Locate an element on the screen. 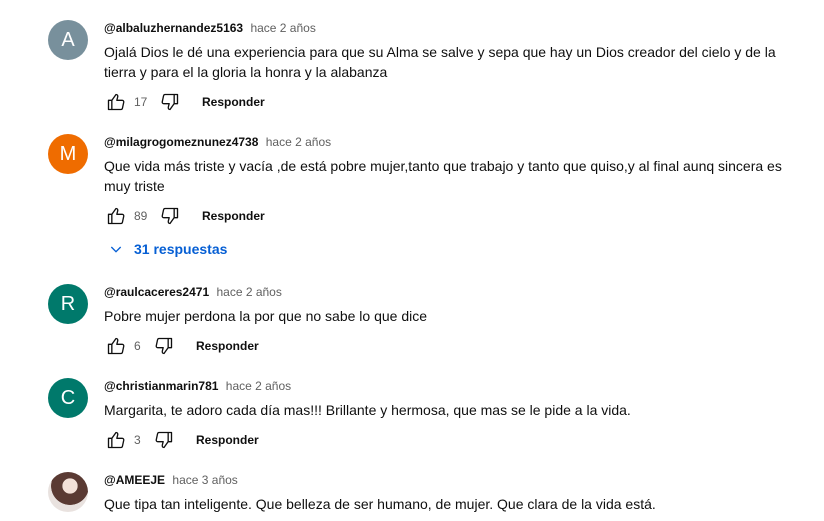 This screenshot has width=824, height=521. avatar-letter: M is located at coordinates (68, 153).